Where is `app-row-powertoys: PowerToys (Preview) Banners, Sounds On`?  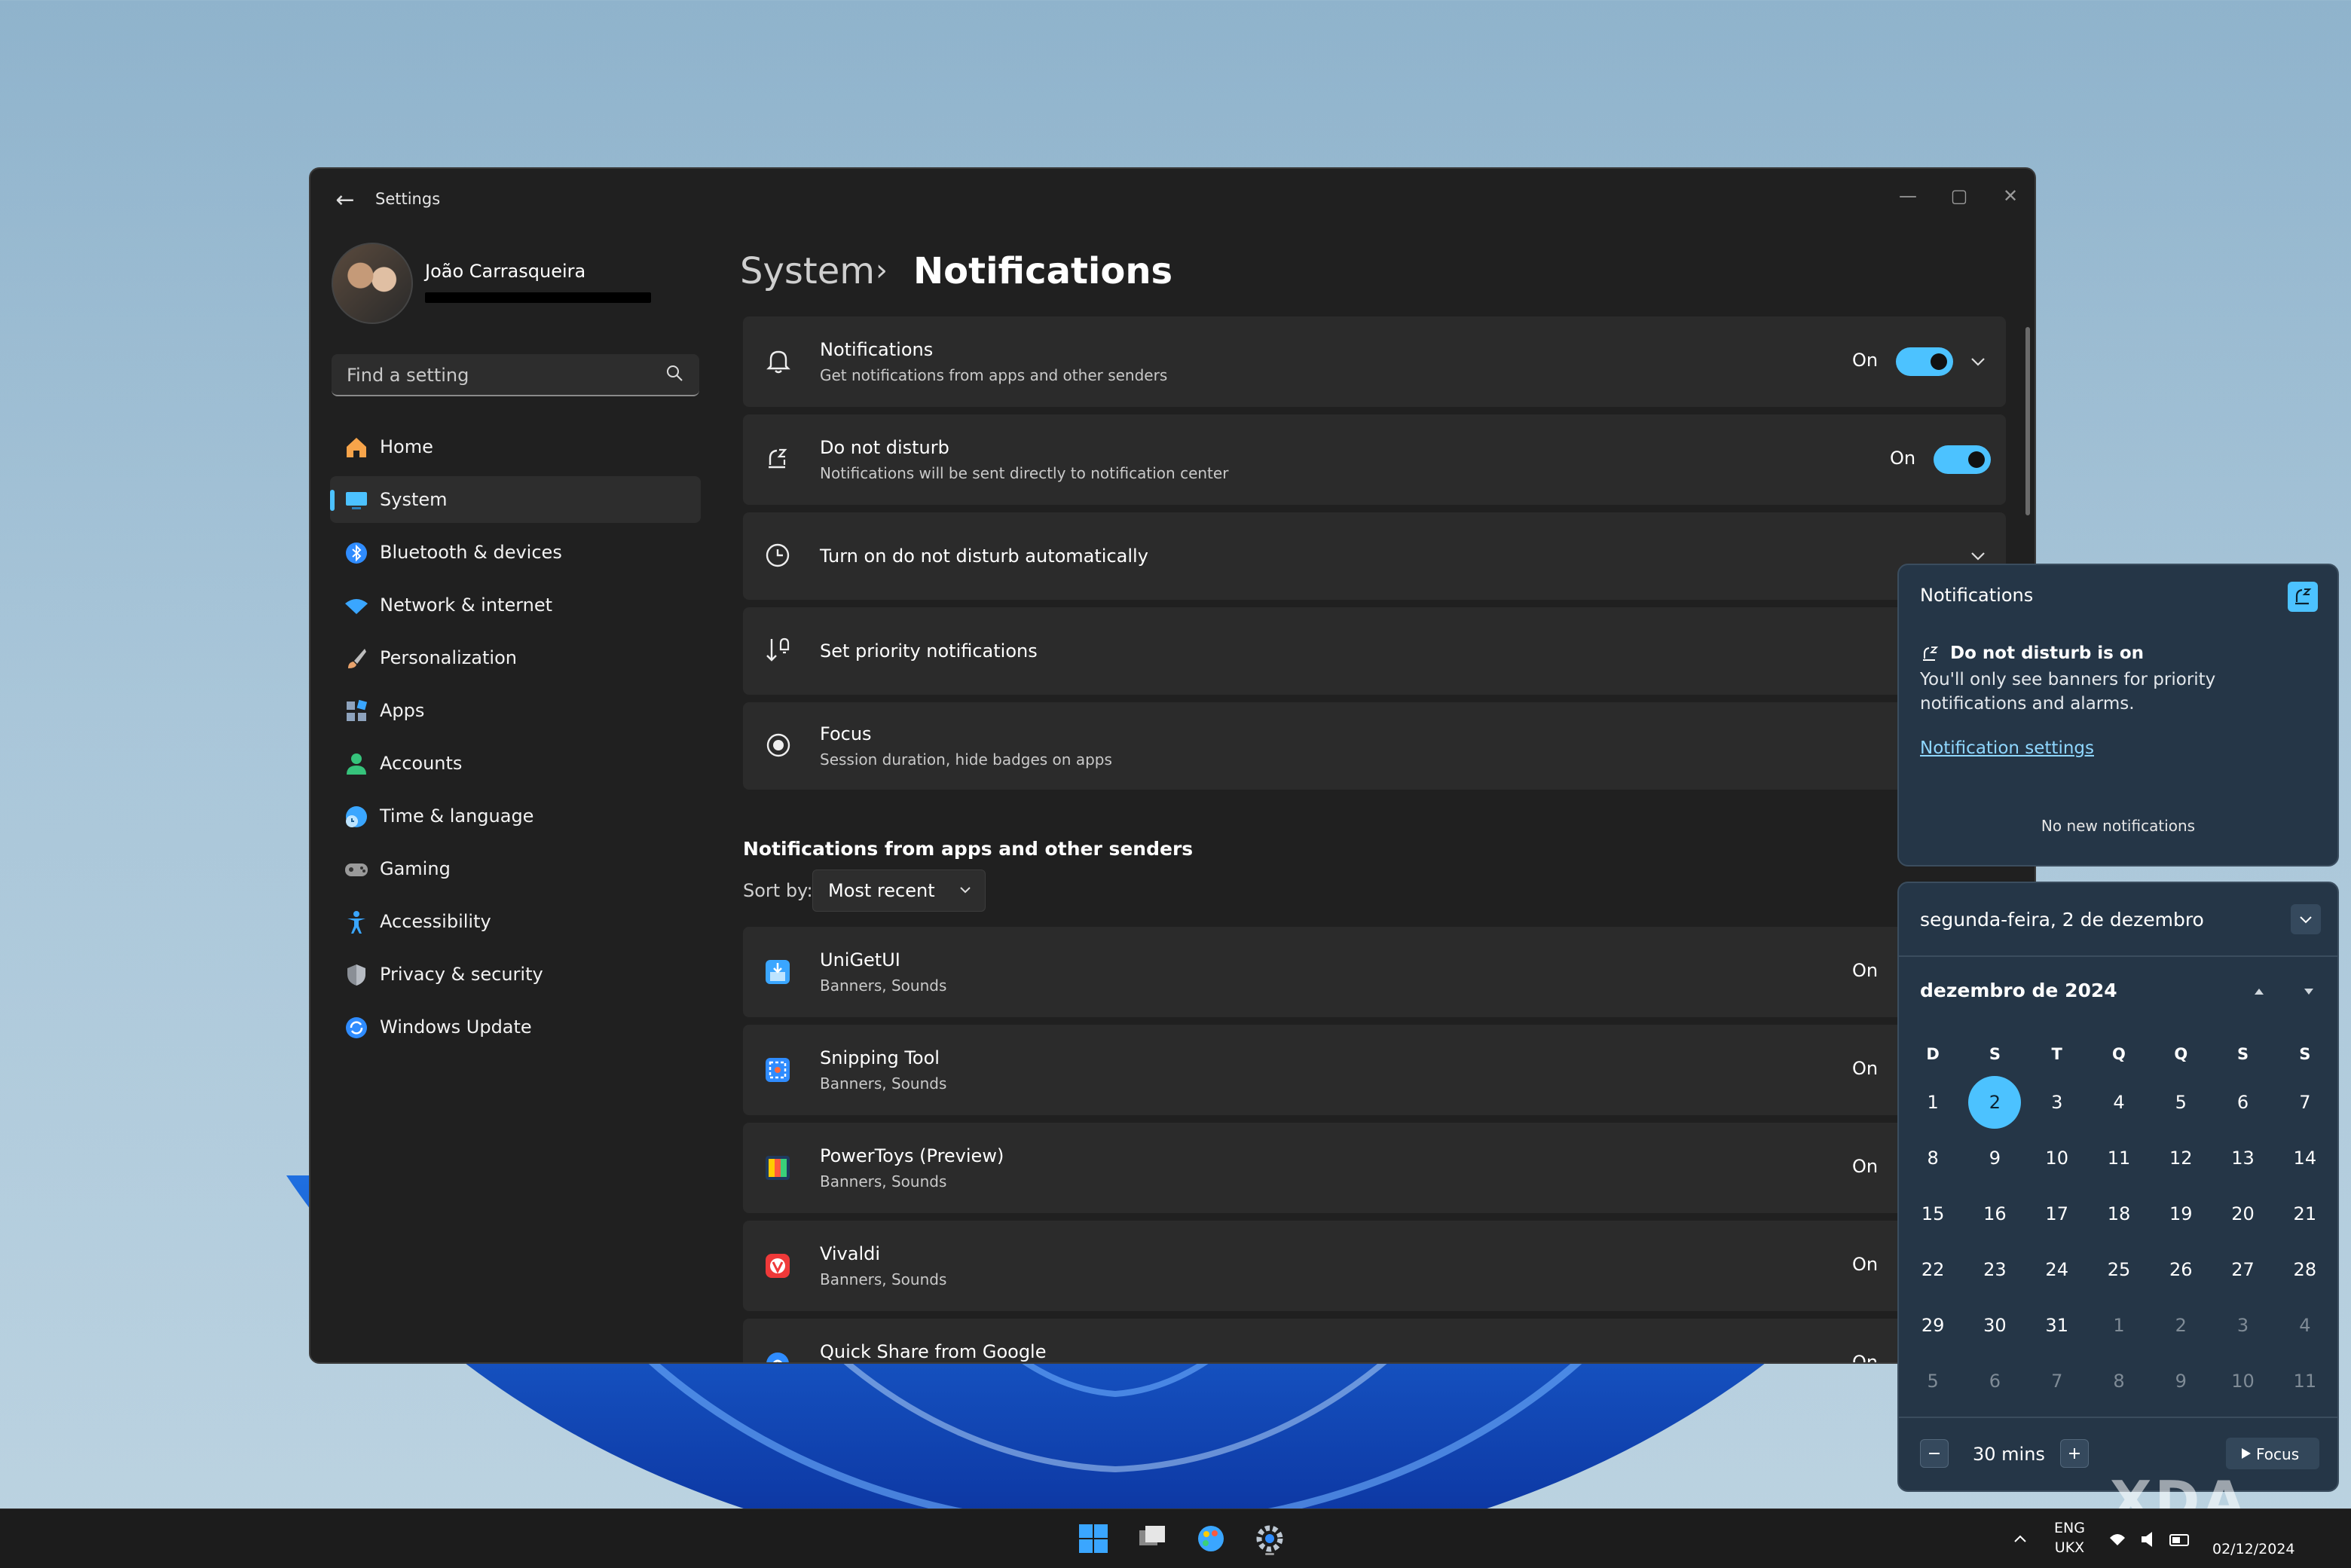
app-row-powertoys: PowerToys (Preview) Banners, Sounds On is located at coordinates (1374, 1168).